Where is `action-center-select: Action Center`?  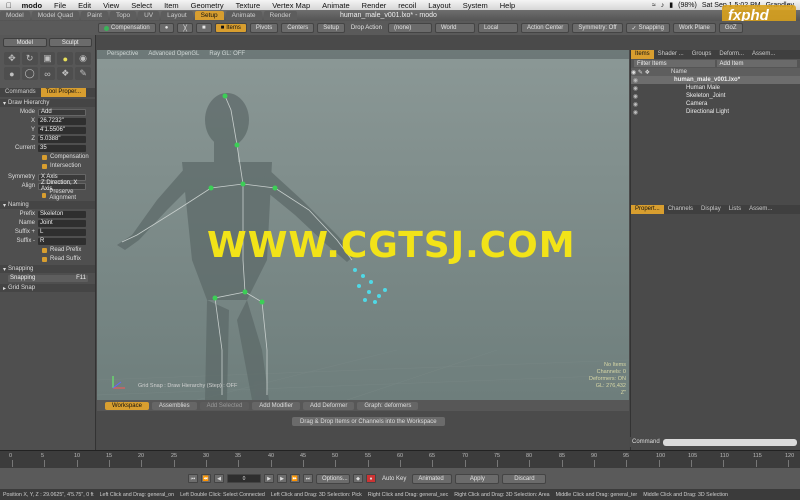
action-center-select: Action Center is located at coordinates (545, 28).